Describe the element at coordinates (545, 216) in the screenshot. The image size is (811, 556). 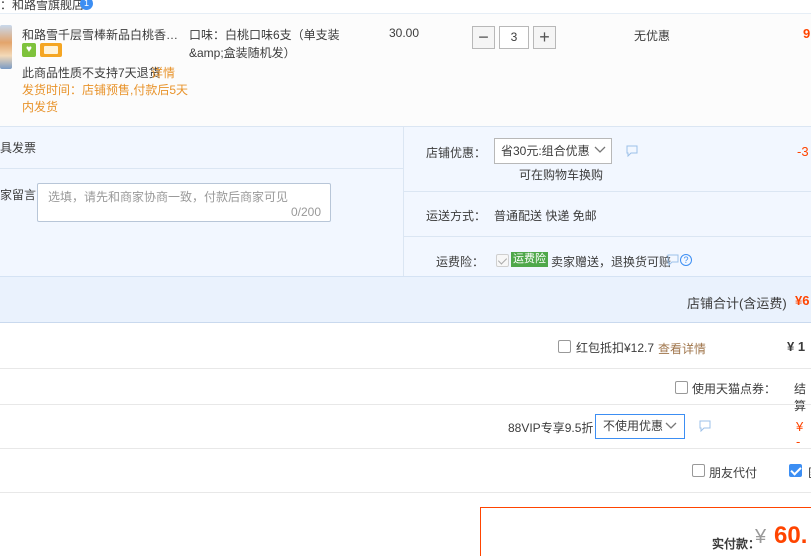
I see `shipping-method: 普通配送 快递 免邮` at that location.